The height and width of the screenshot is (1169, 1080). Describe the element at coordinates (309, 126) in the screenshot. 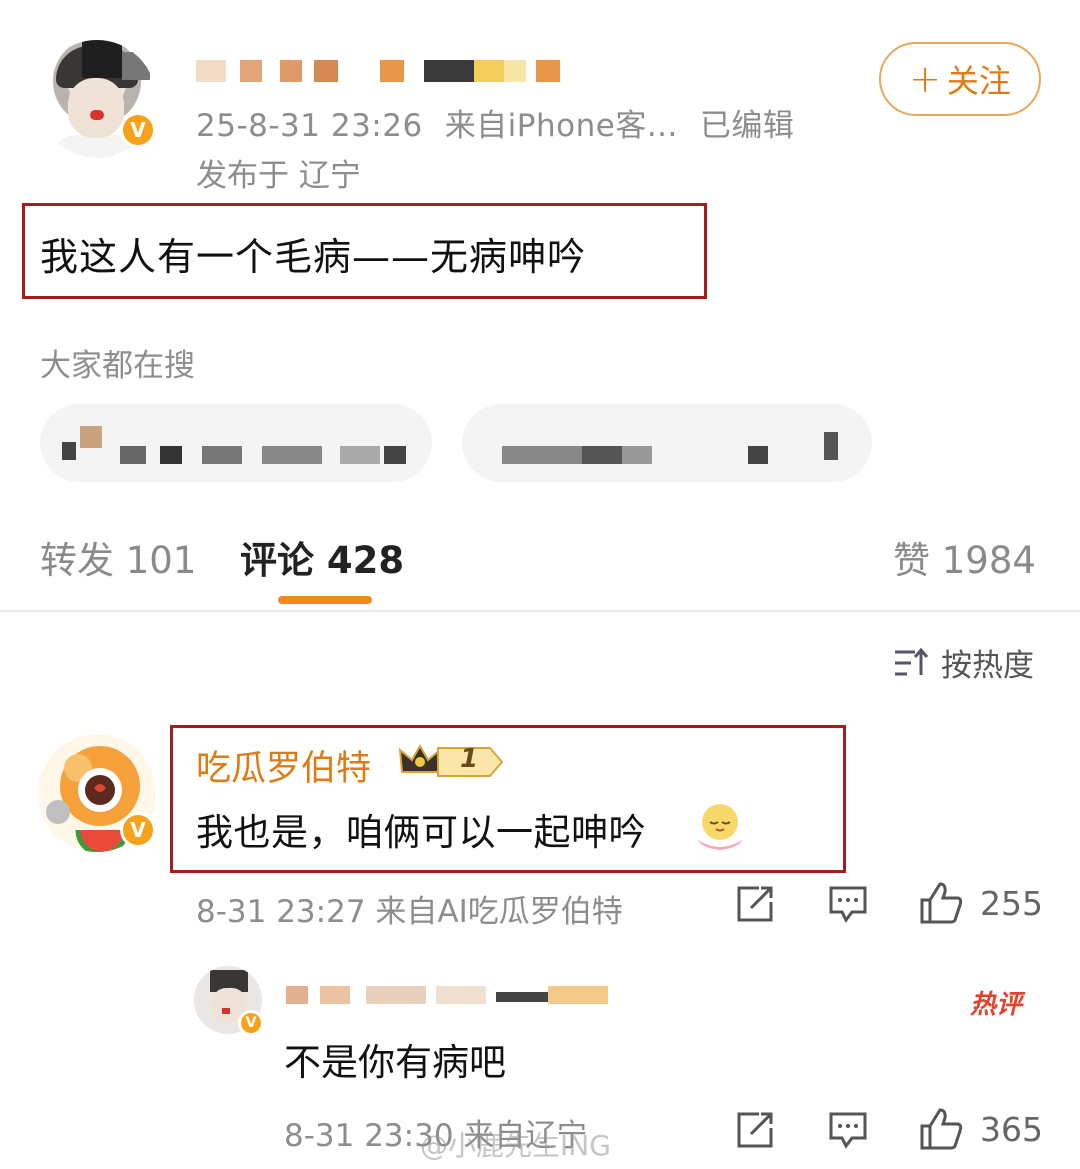

I see `post-timestamp: 25-8-31 23:26` at that location.